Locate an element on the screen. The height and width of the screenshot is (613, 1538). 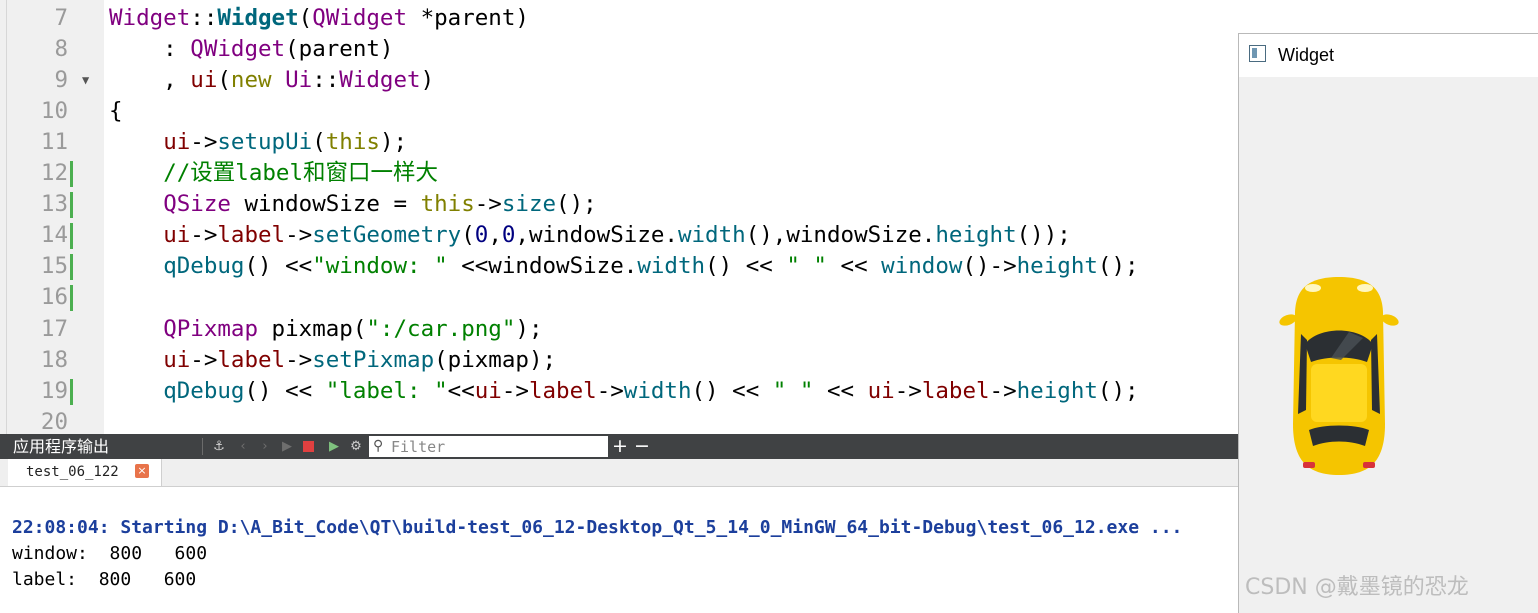
line-number: 10 is located at coordinates (54, 111).